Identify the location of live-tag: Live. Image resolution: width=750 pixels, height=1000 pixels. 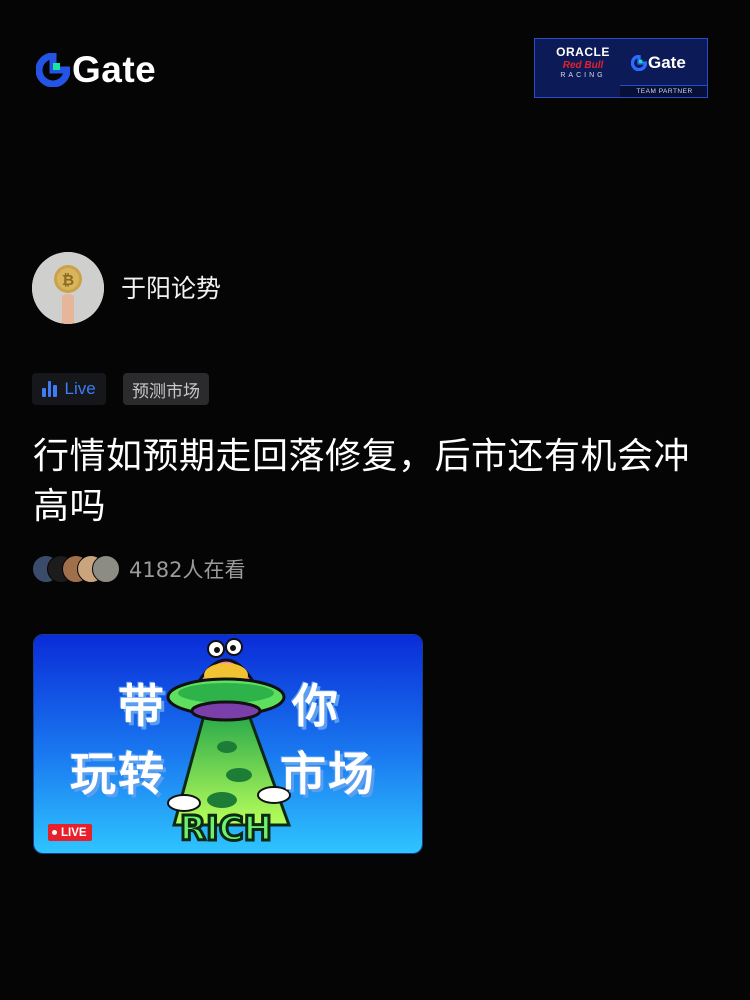
(69, 389).